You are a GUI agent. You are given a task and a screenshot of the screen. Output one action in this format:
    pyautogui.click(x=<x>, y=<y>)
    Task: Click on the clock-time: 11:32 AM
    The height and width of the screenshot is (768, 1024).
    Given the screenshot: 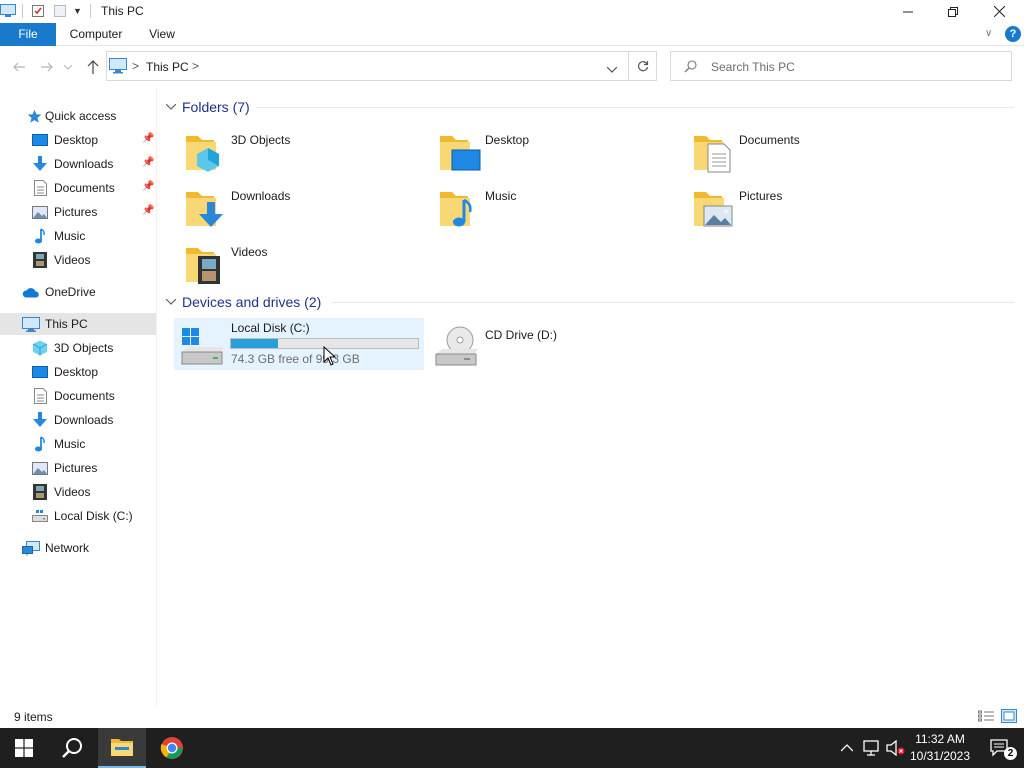 What is the action you would take?
    pyautogui.click(x=940, y=739)
    